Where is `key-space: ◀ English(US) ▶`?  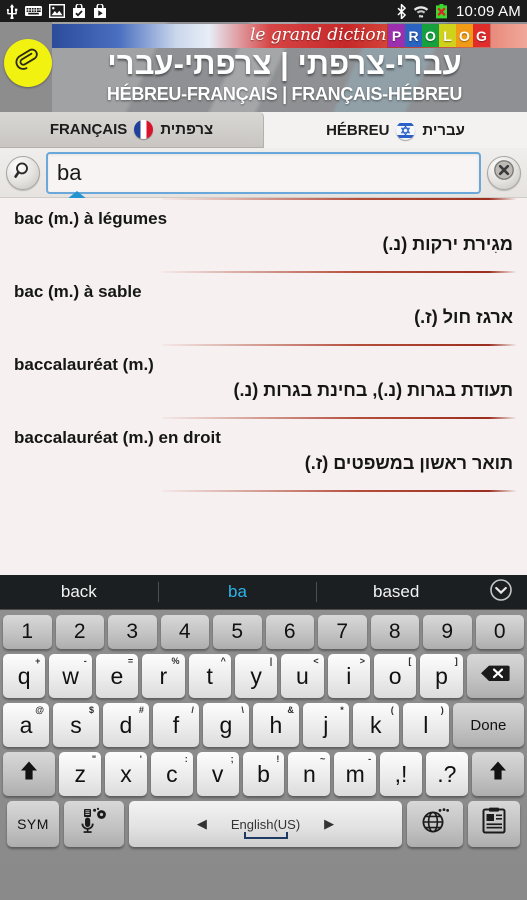
key-space: ◀ English(US) ▶ is located at coordinates (265, 824).